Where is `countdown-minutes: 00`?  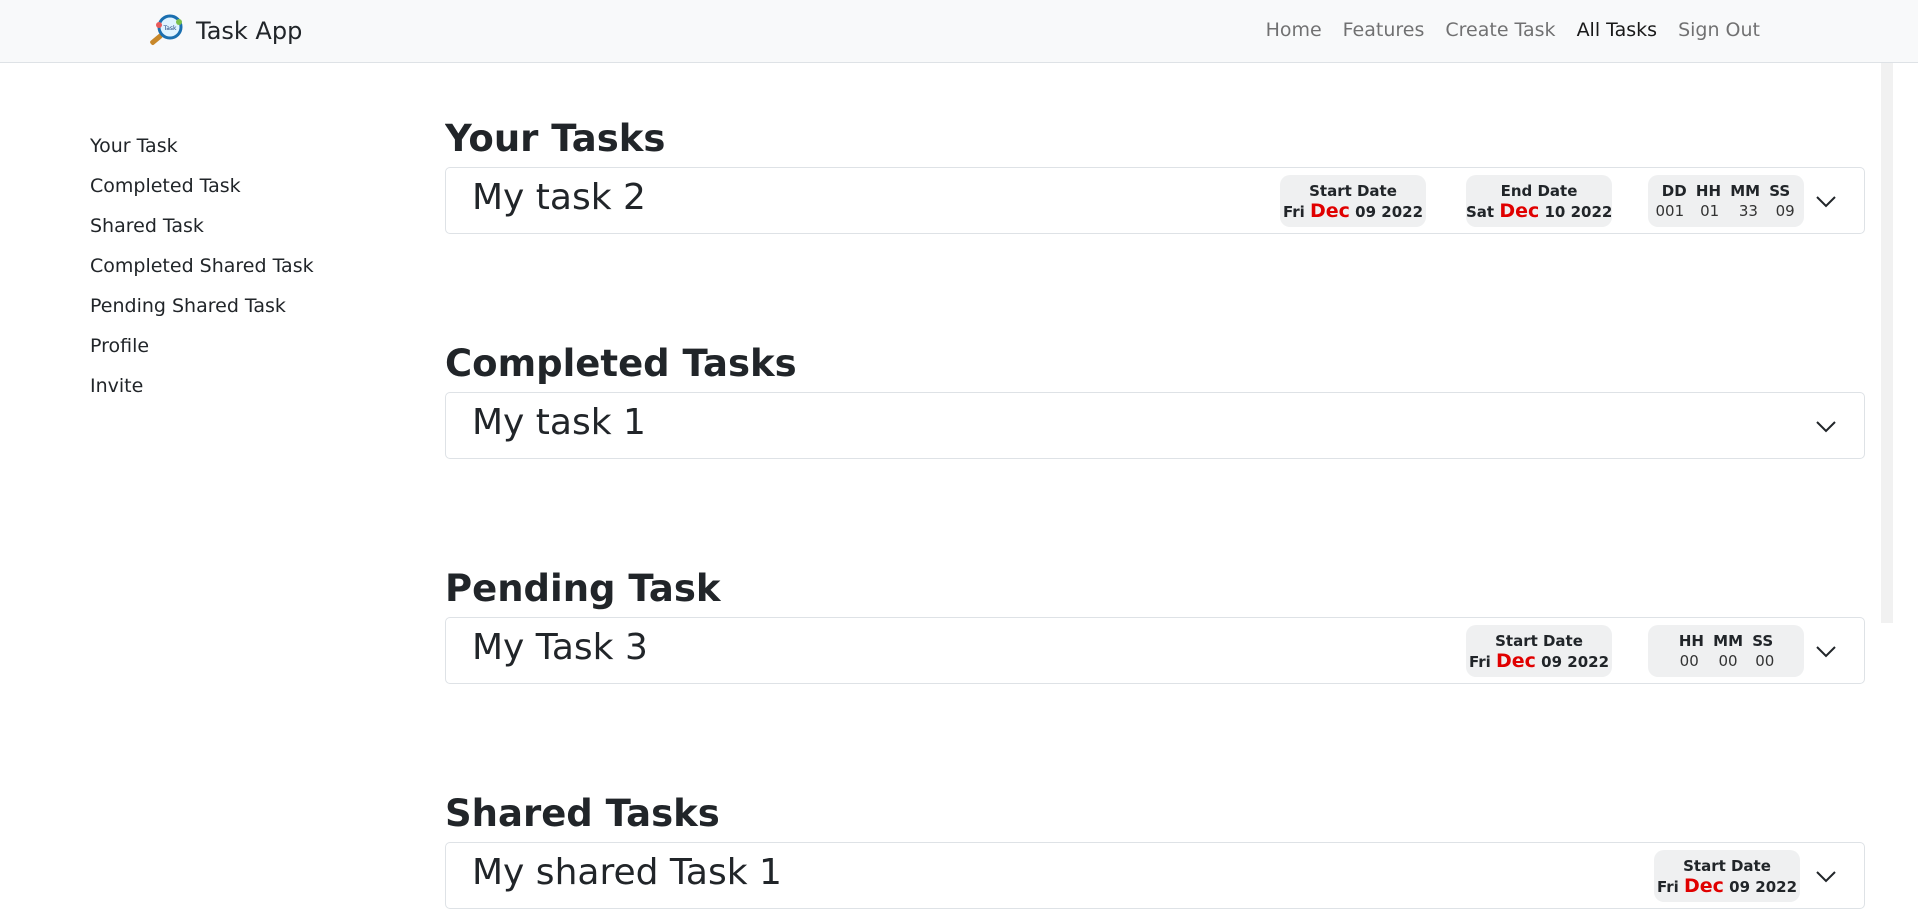
countdown-minutes: 00 is located at coordinates (1728, 661).